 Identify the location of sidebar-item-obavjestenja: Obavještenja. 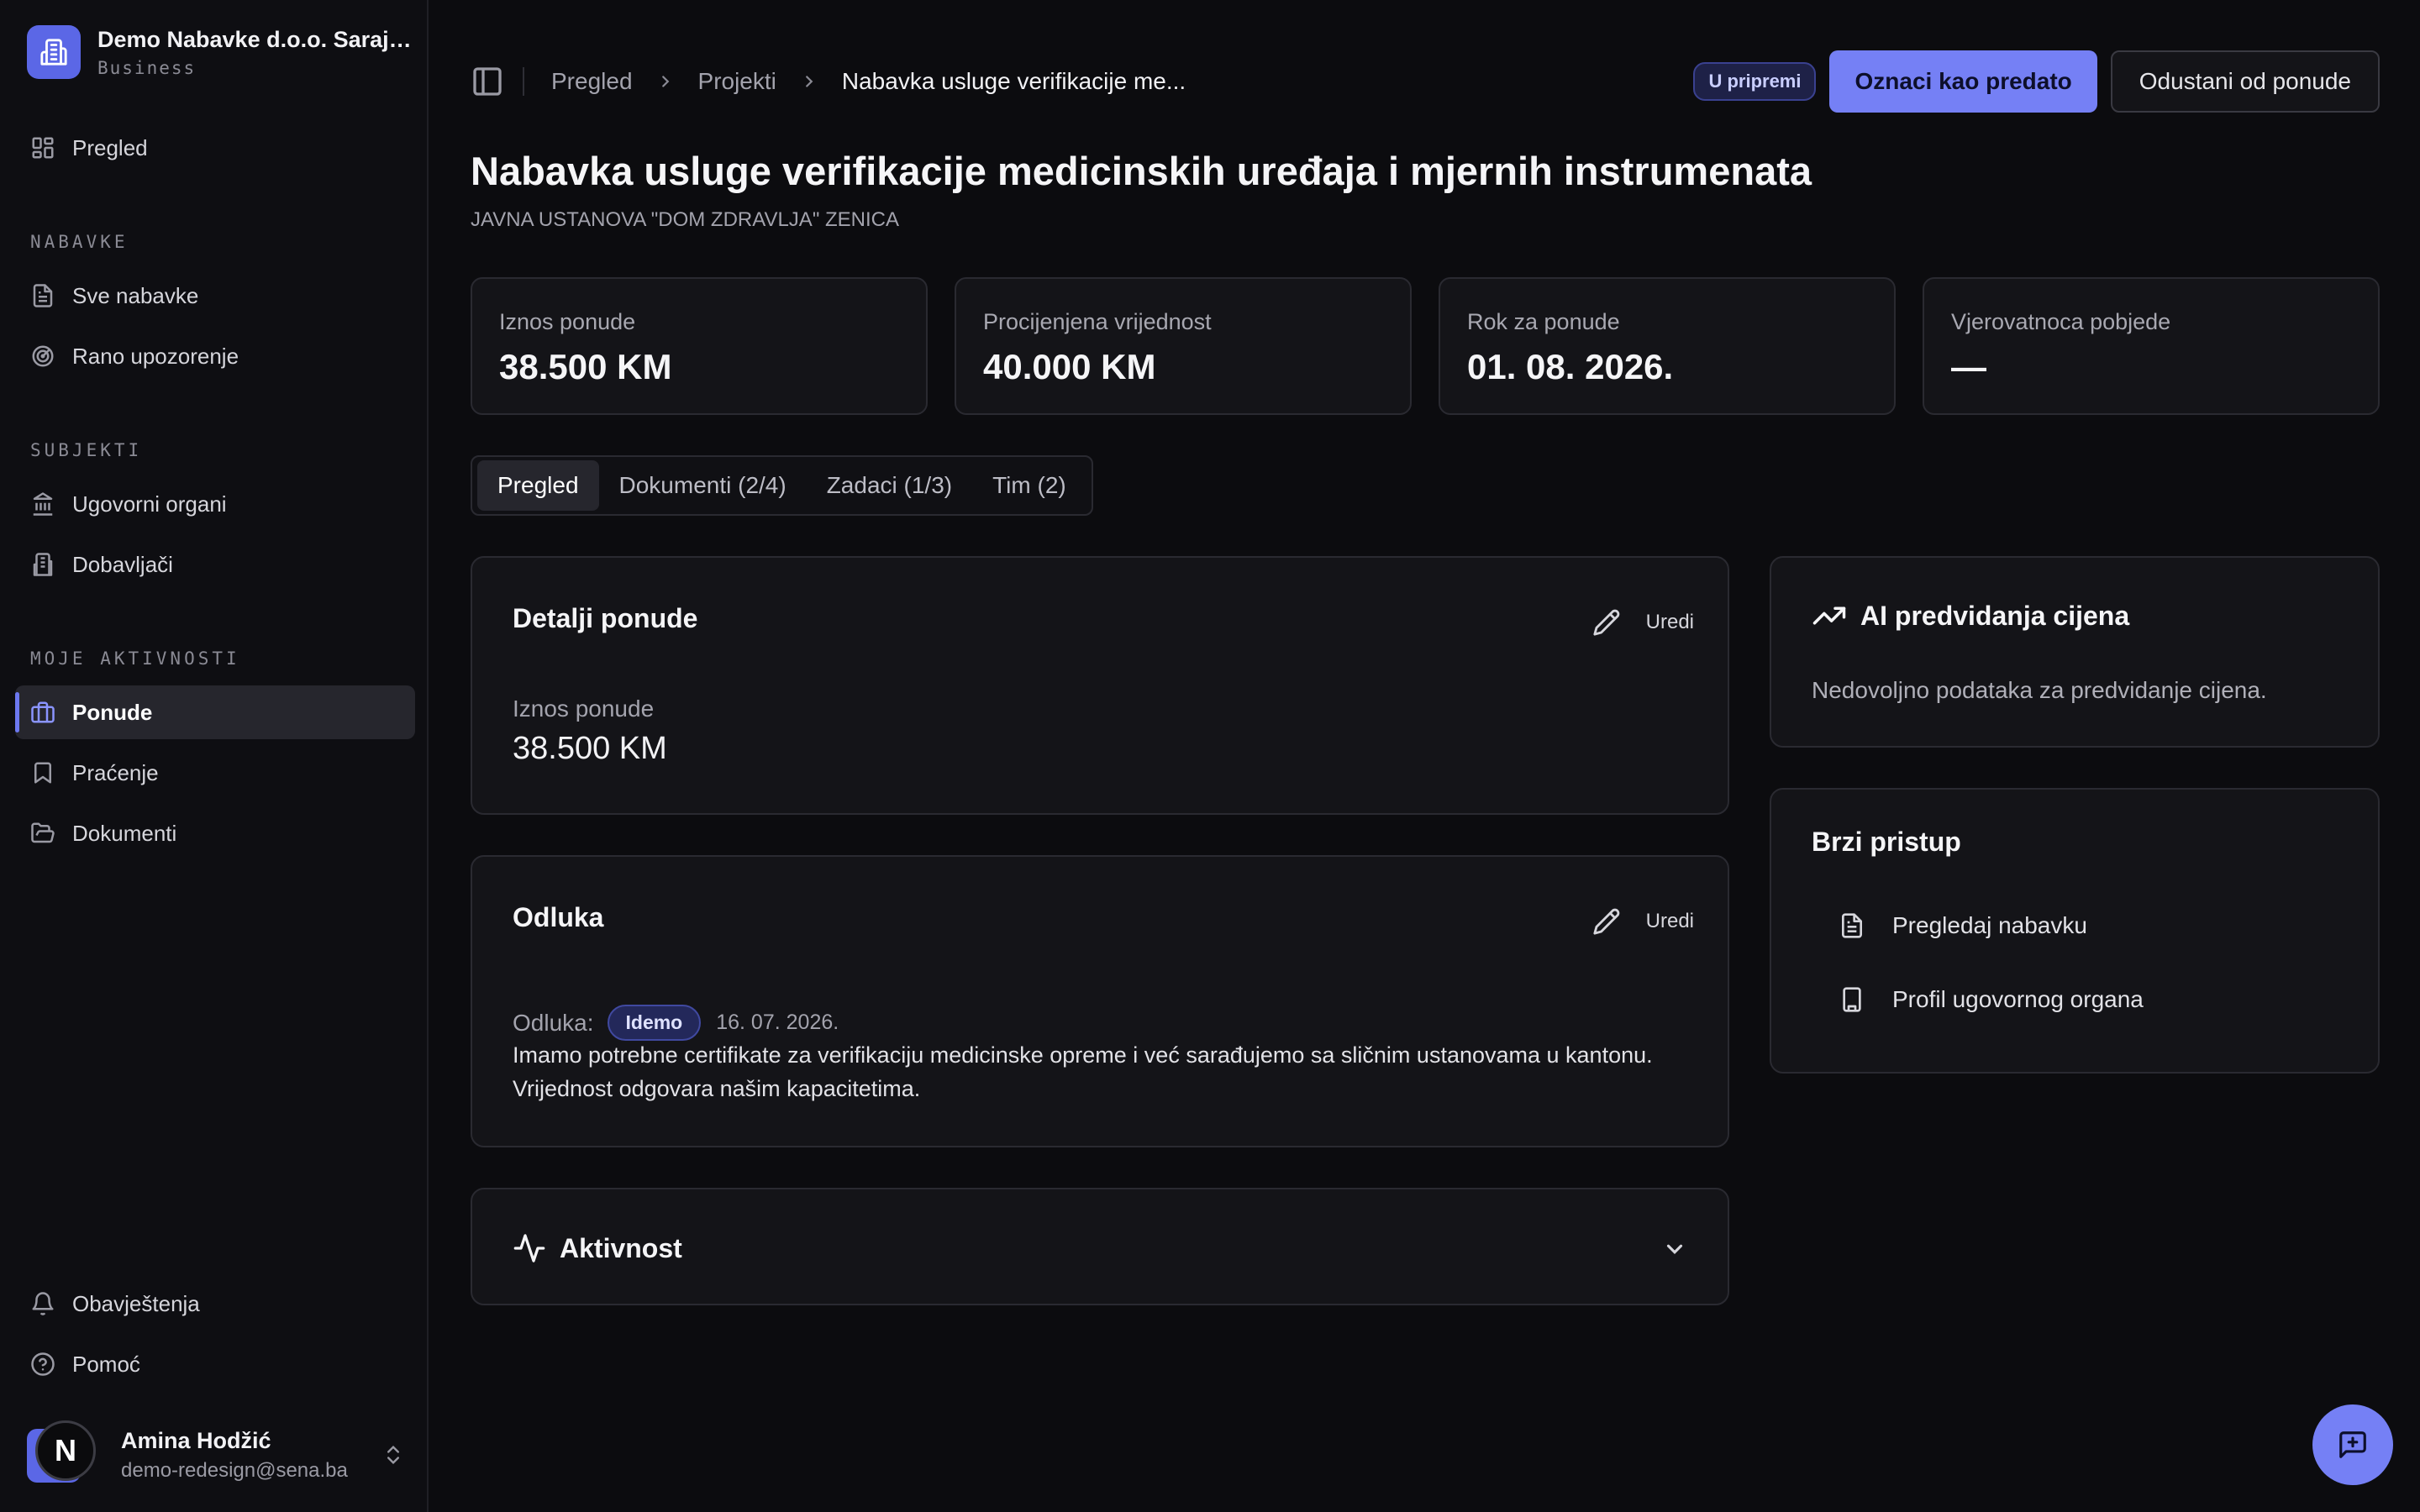
(215, 1304).